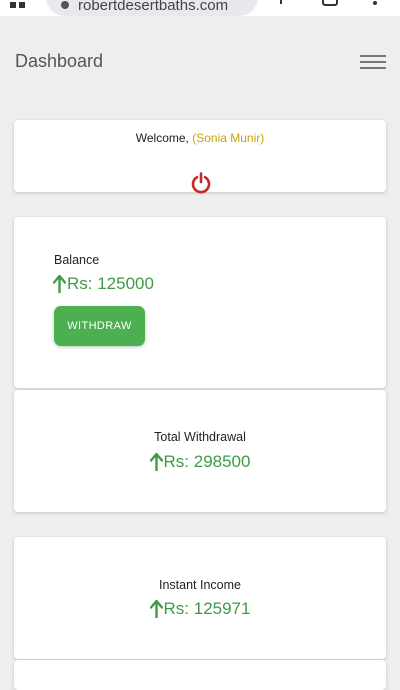  I want to click on browser-toolbar: robertdesertbaths.com, so click(200, 8).